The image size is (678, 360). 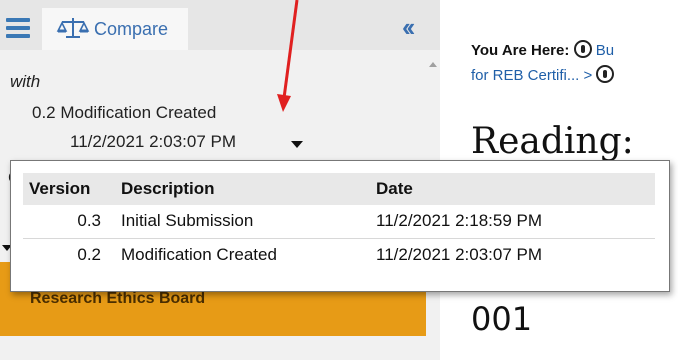 I want to click on column-header-version: Version, so click(x=60, y=188).